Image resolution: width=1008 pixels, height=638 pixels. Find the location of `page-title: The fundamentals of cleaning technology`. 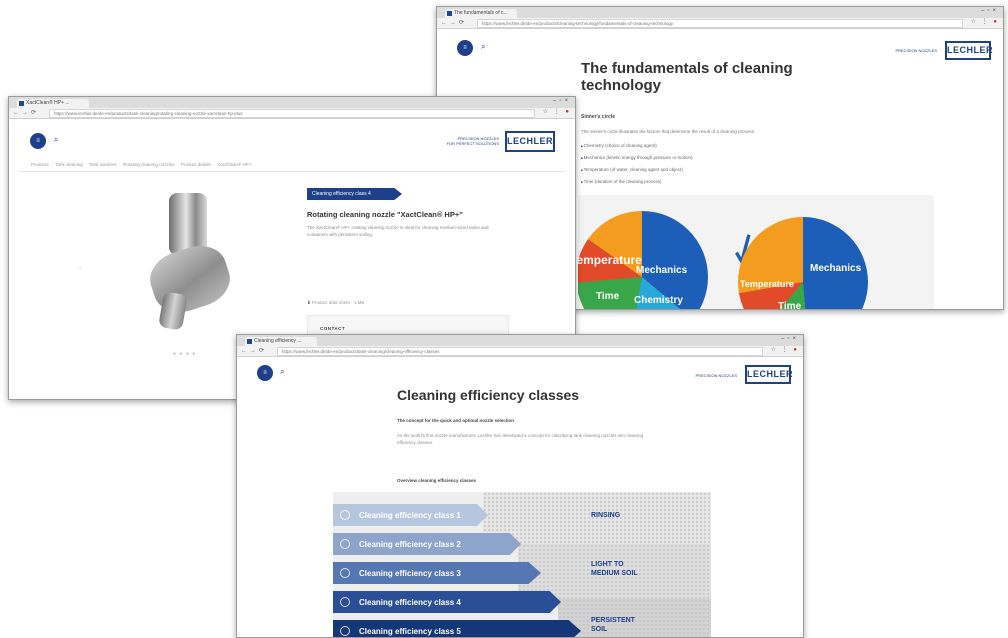

page-title: The fundamentals of cleaning technology is located at coordinates (687, 77).